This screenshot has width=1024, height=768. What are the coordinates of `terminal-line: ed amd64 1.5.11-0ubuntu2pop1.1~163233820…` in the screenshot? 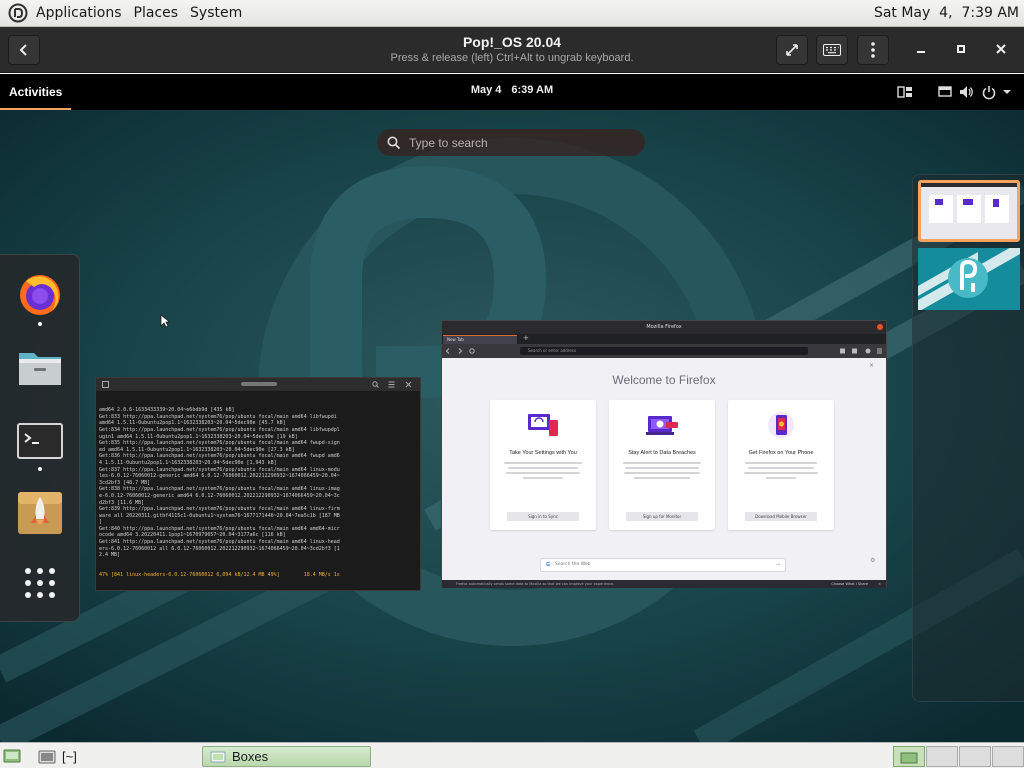 It's located at (197, 449).